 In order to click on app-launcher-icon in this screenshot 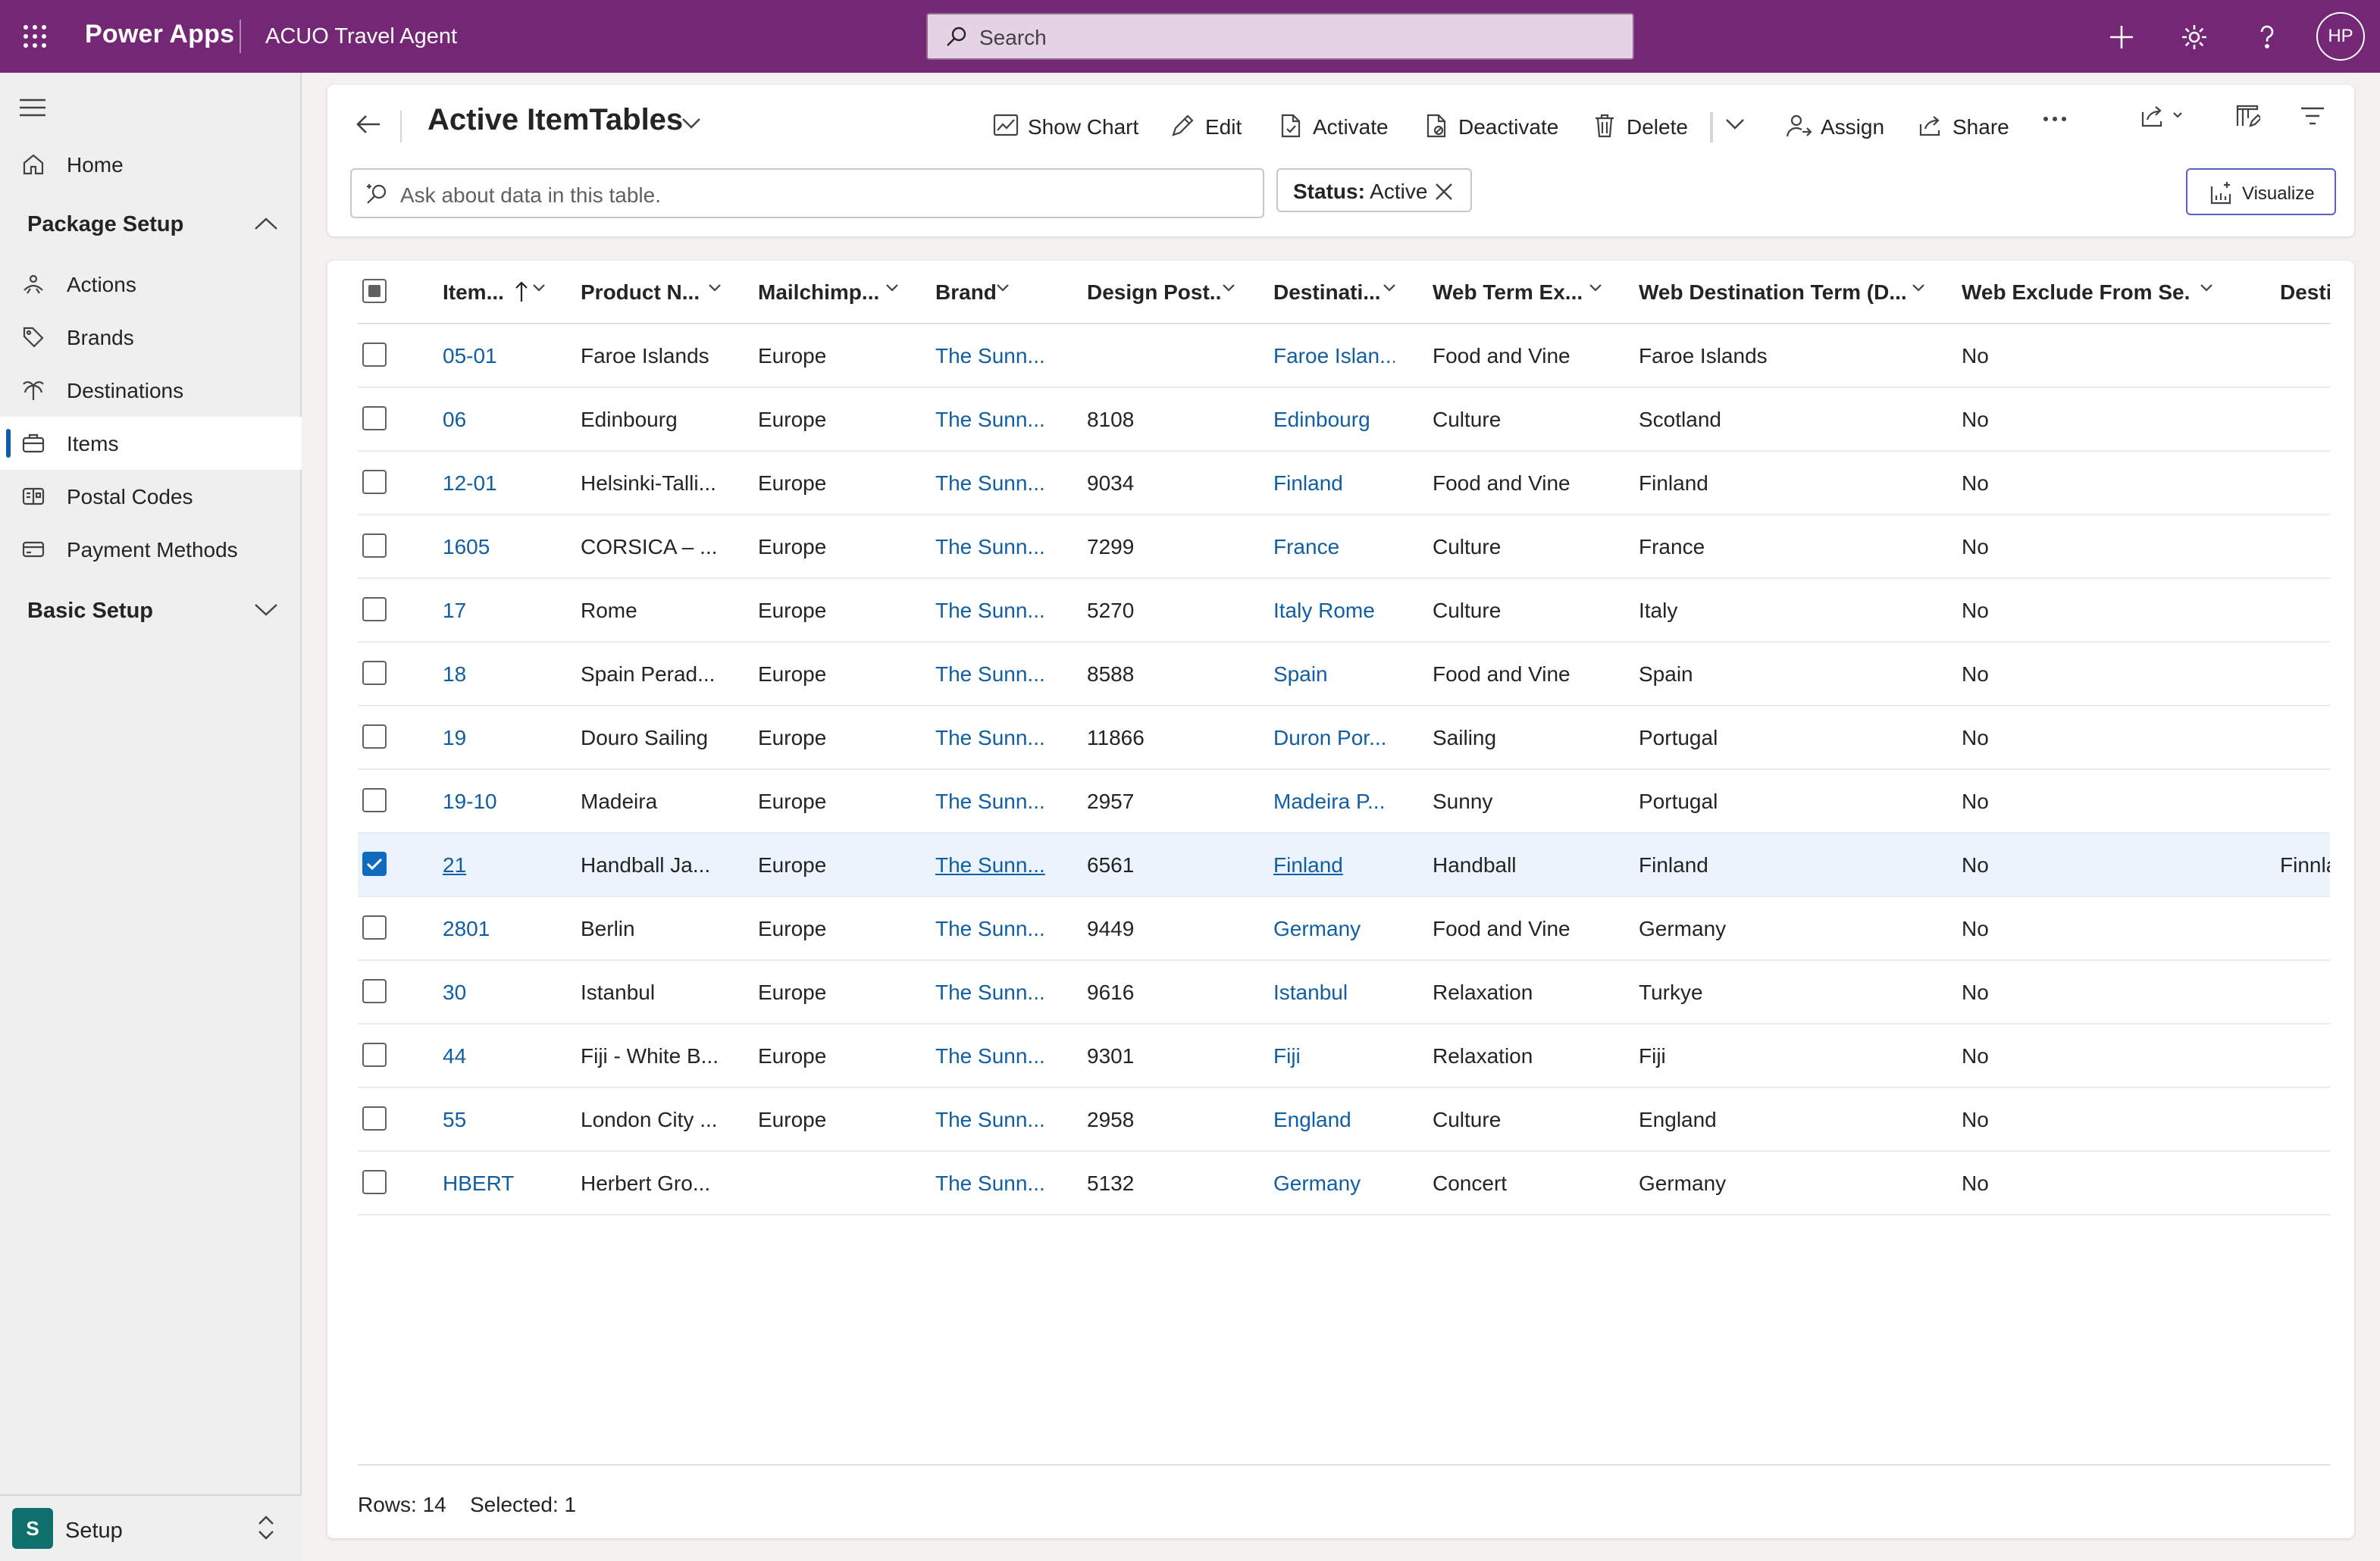, I will do `click(35, 37)`.